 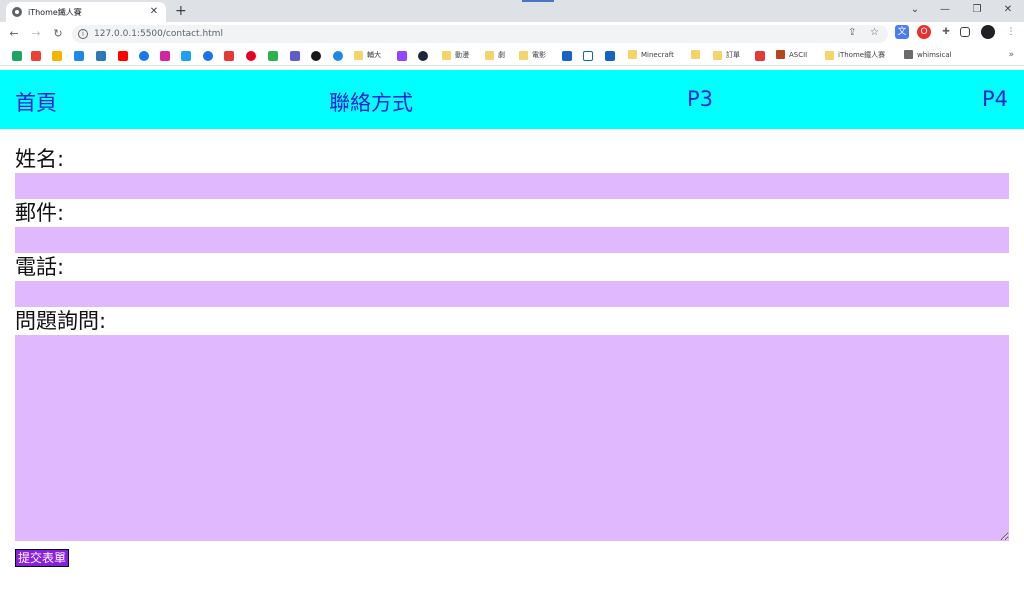 I want to click on tab-strip: iThome鐵人賽 ✕ + ⌄ — ❐ ✕, so click(x=512, y=11).